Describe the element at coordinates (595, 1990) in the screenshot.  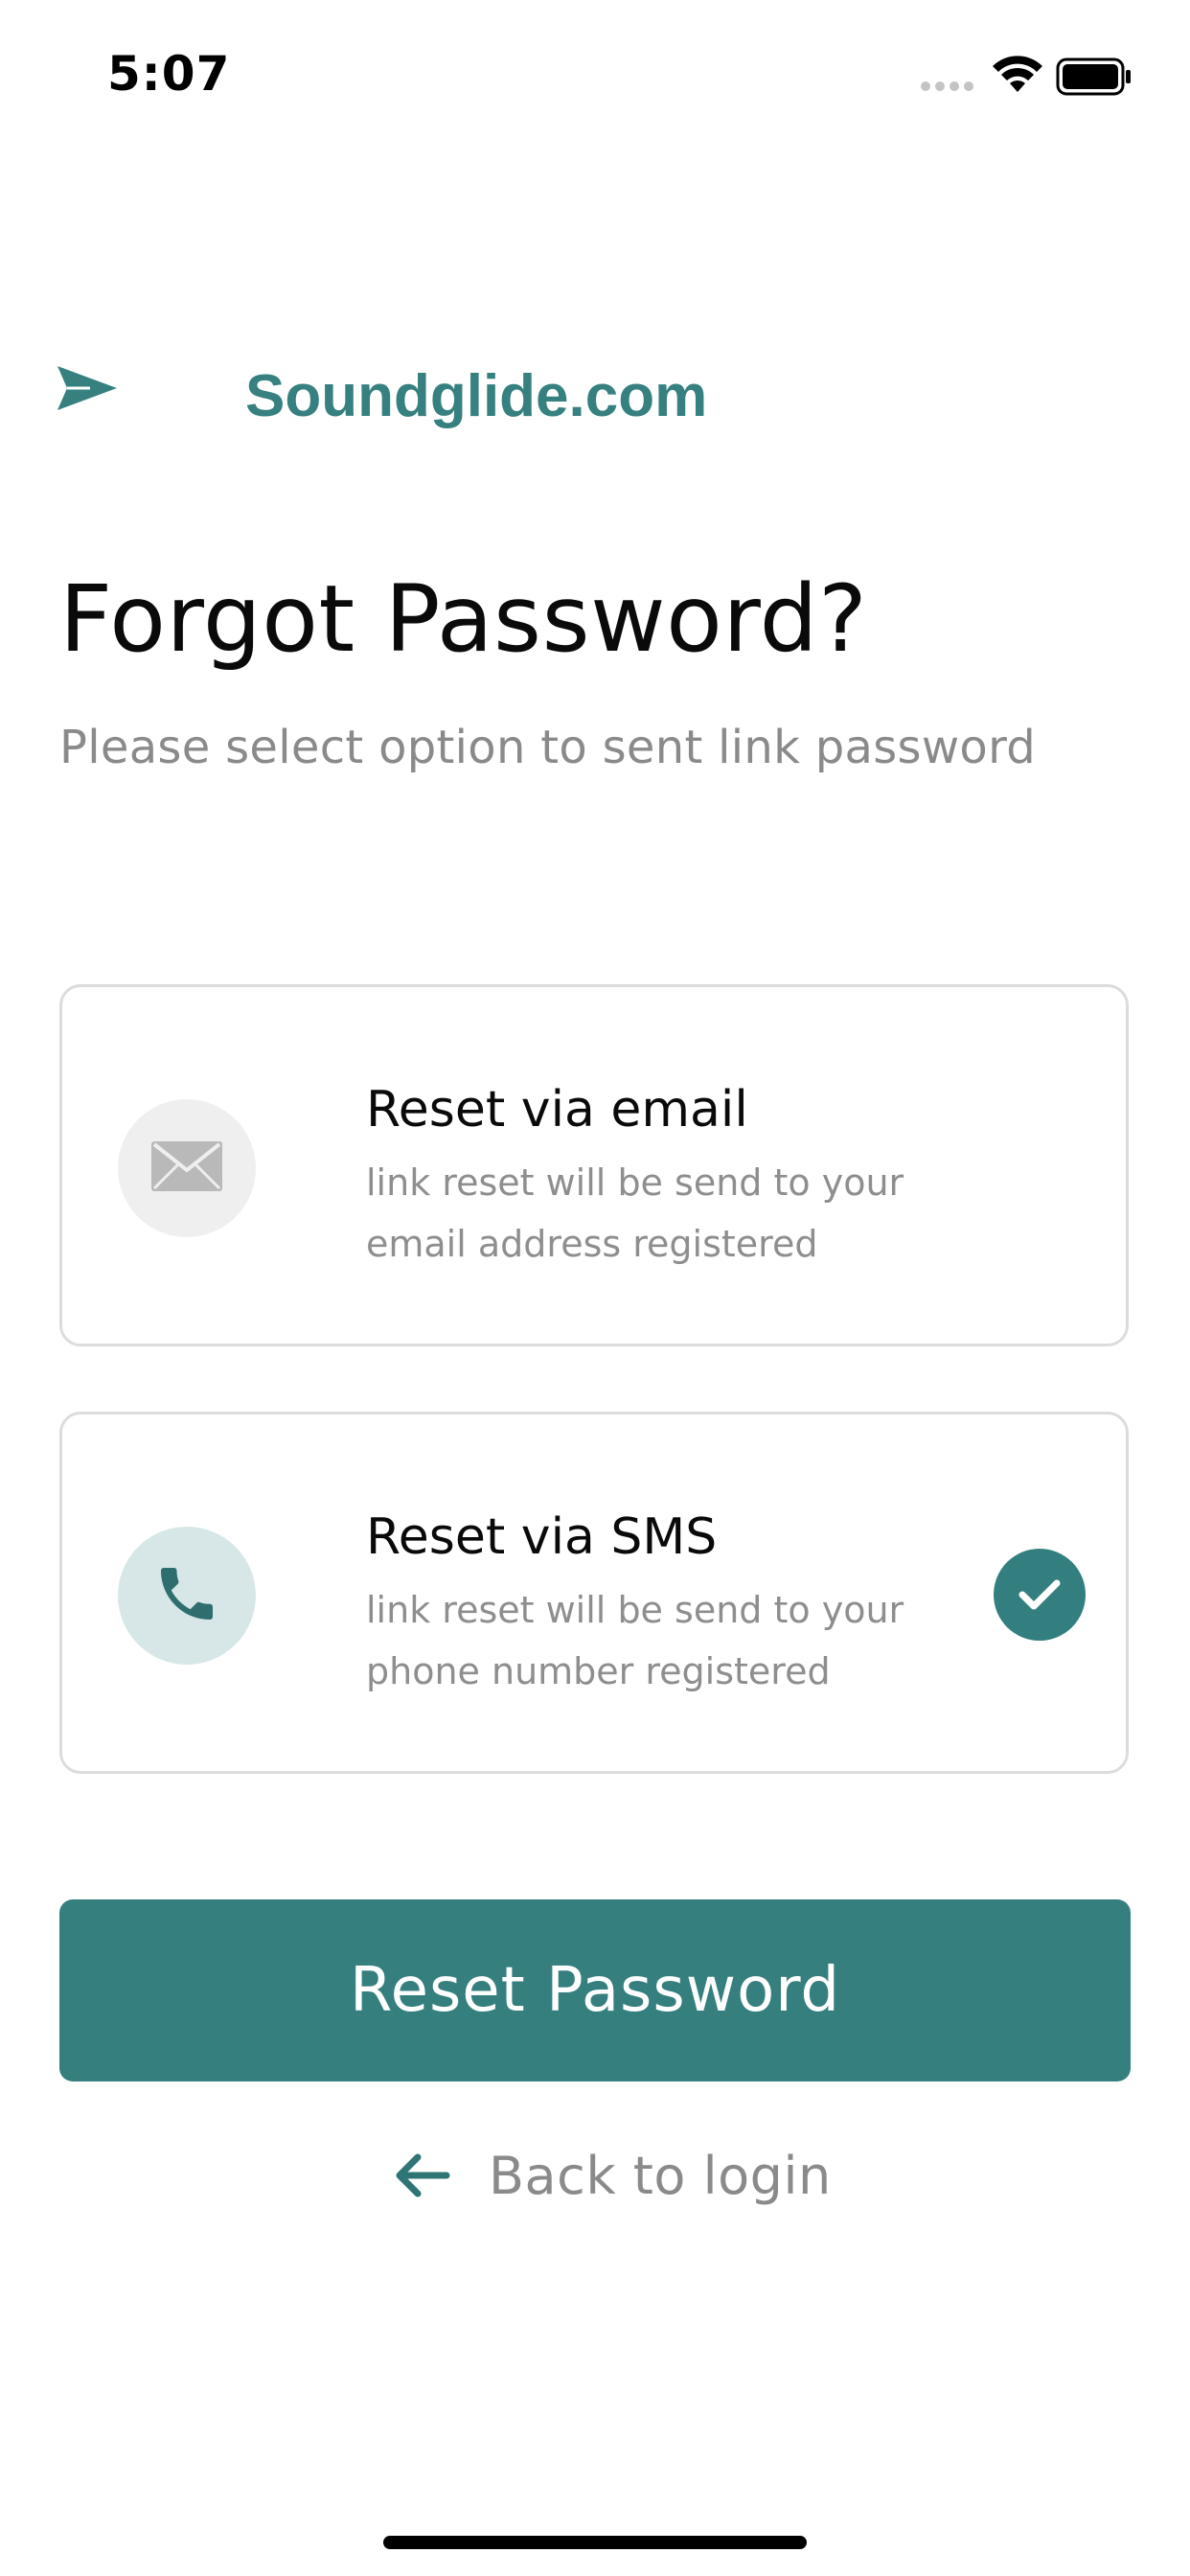
I see `reset-password-button: Reset Password` at that location.